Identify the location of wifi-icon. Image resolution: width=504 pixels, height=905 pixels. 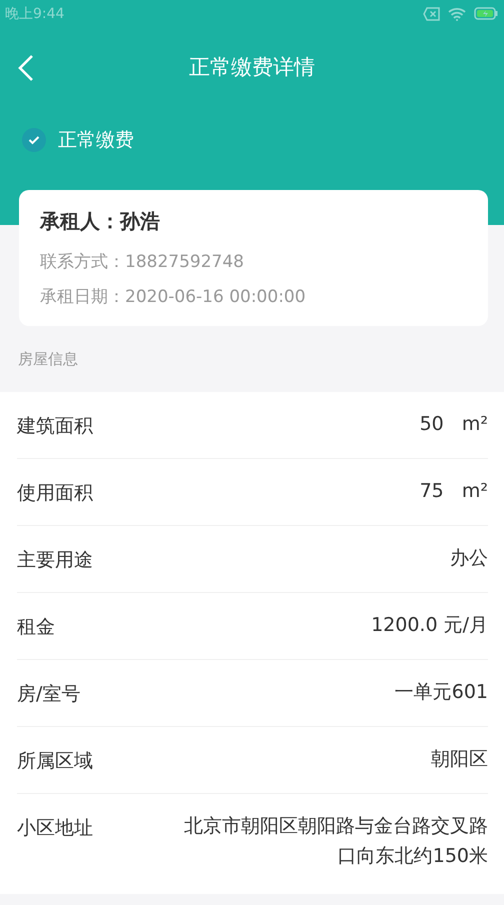
(457, 13).